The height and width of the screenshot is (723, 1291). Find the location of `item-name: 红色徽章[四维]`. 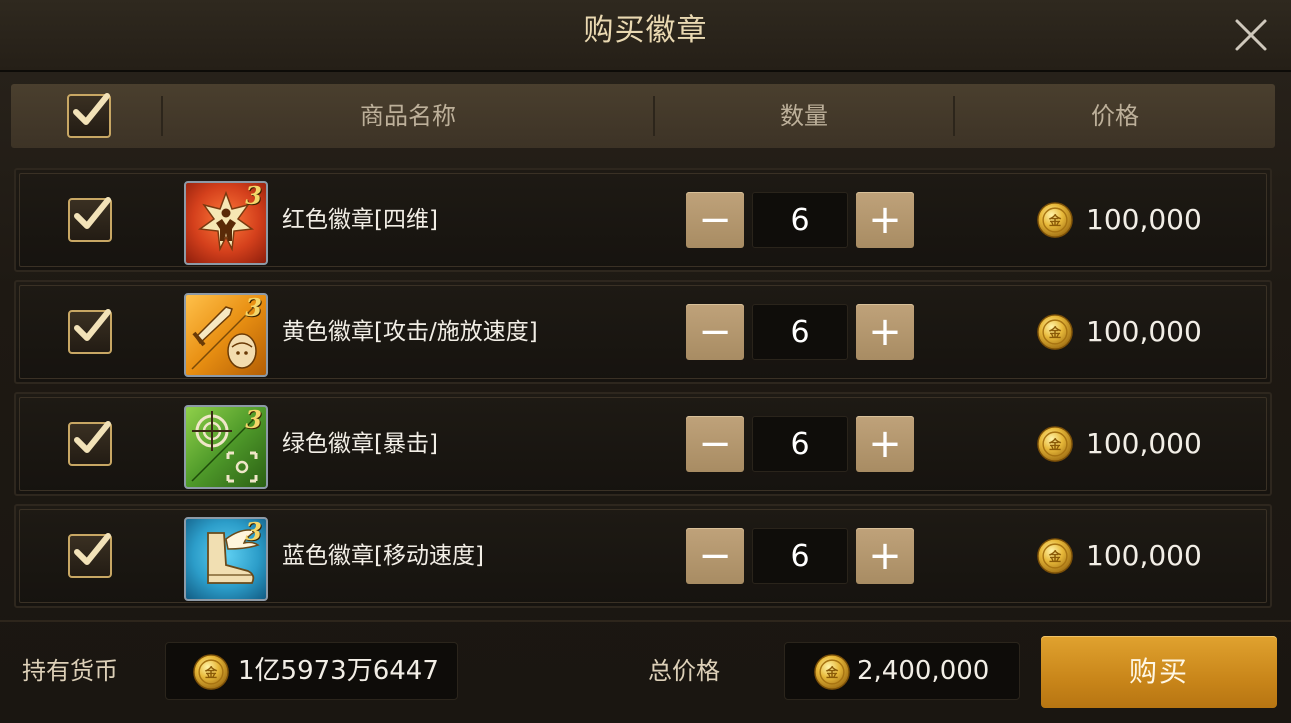

item-name: 红色徽章[四维] is located at coordinates (360, 220).